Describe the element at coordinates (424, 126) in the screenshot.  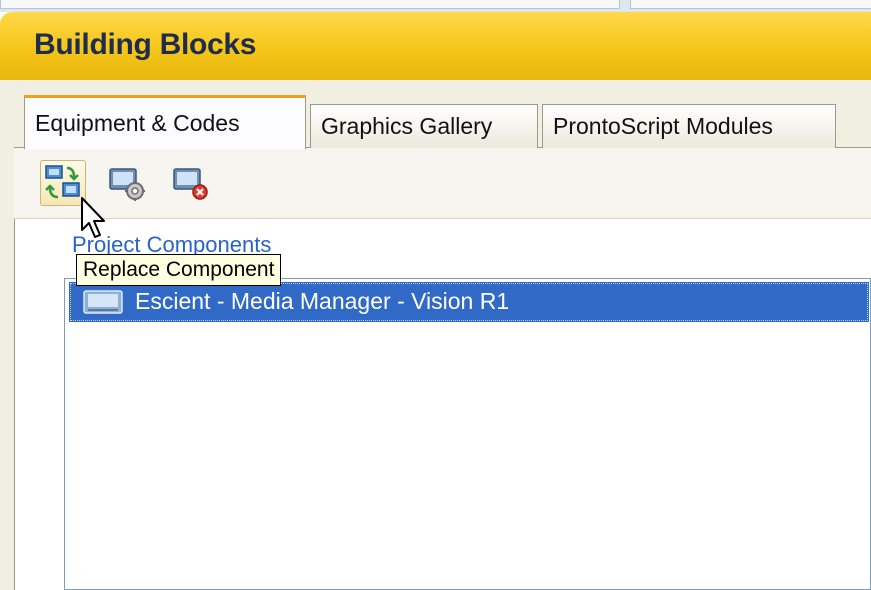
I see `tab-graphics-gallery: Graphics Gallery` at that location.